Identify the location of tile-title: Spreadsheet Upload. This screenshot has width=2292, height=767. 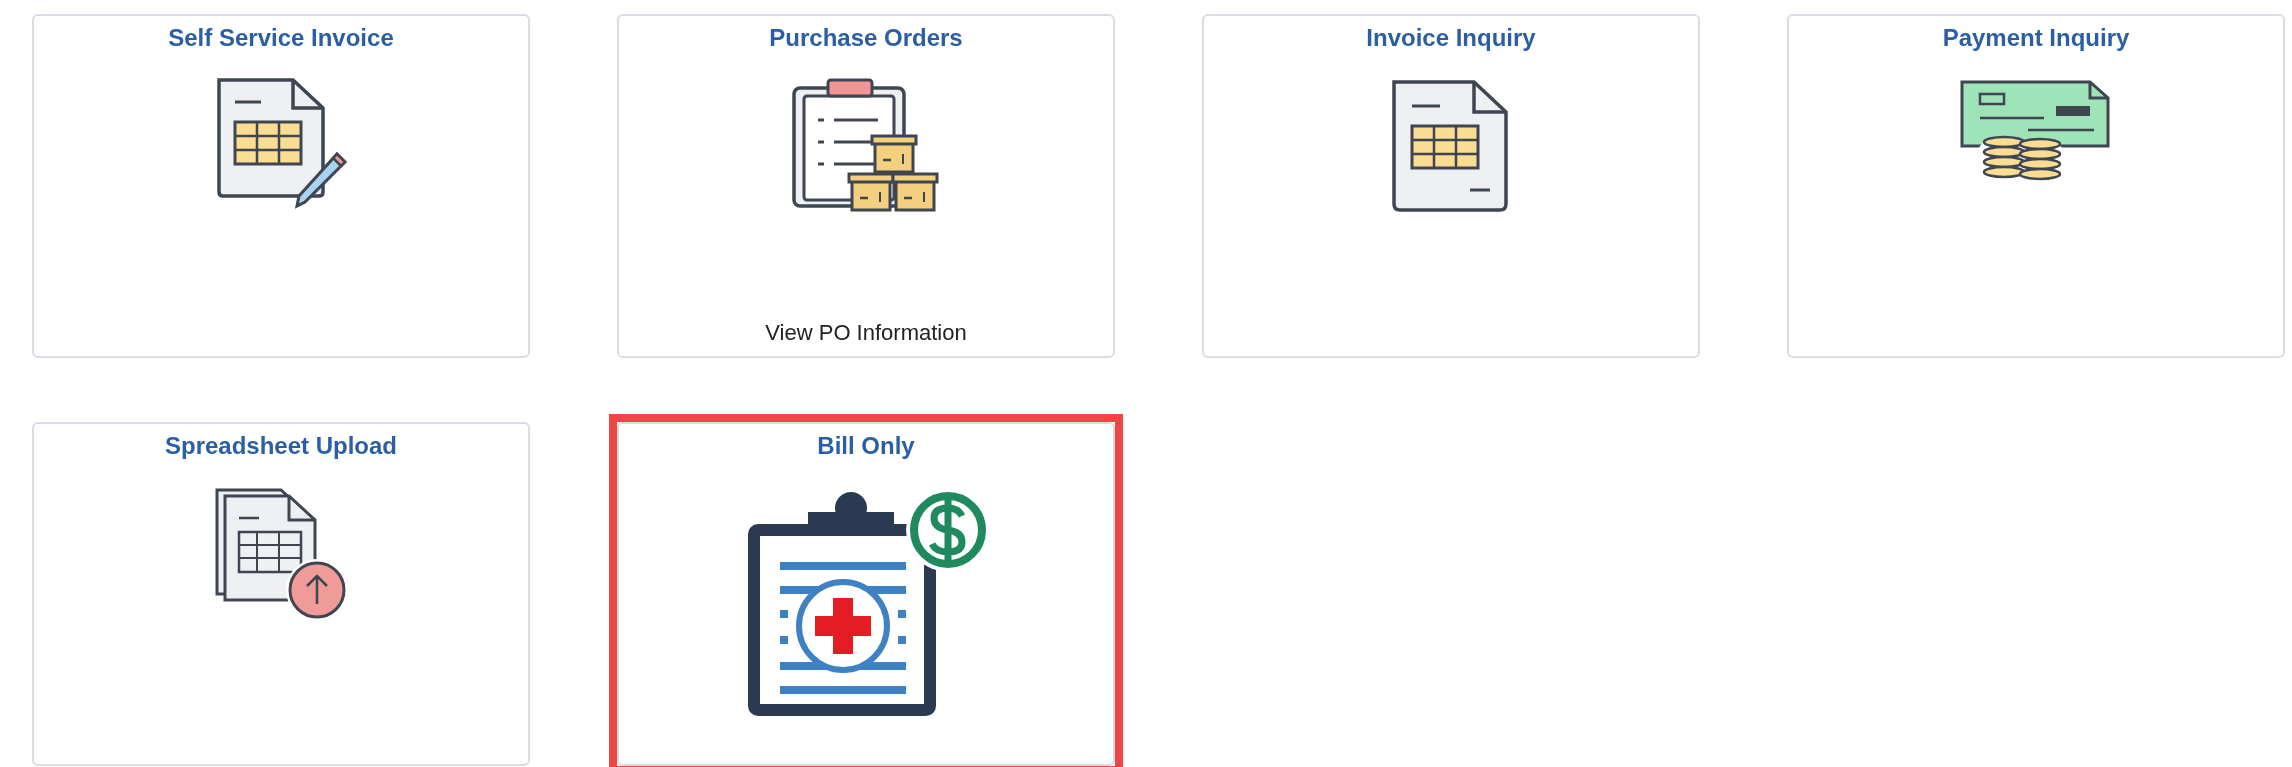
(281, 446).